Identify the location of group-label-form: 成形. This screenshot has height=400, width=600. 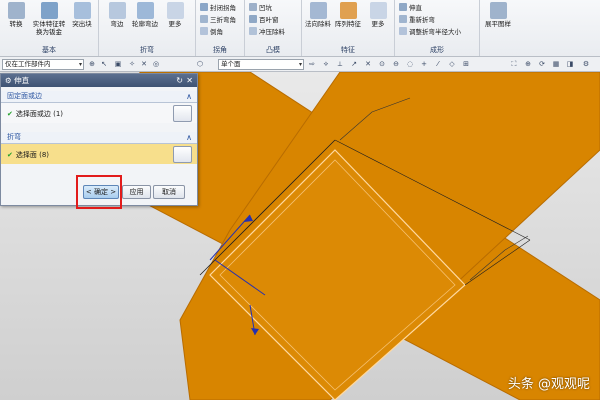
(437, 50).